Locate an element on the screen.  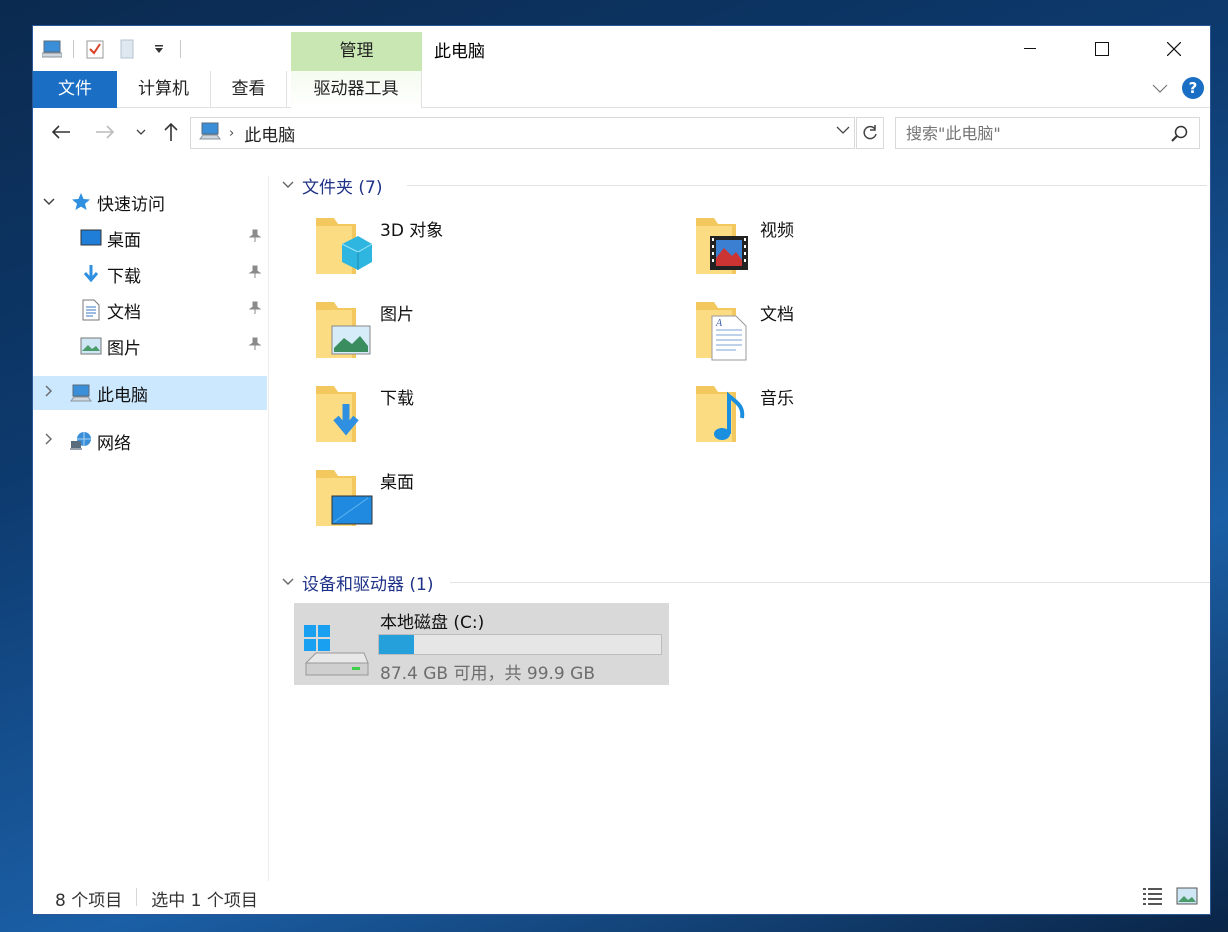
refresh-icon is located at coordinates (870, 132).